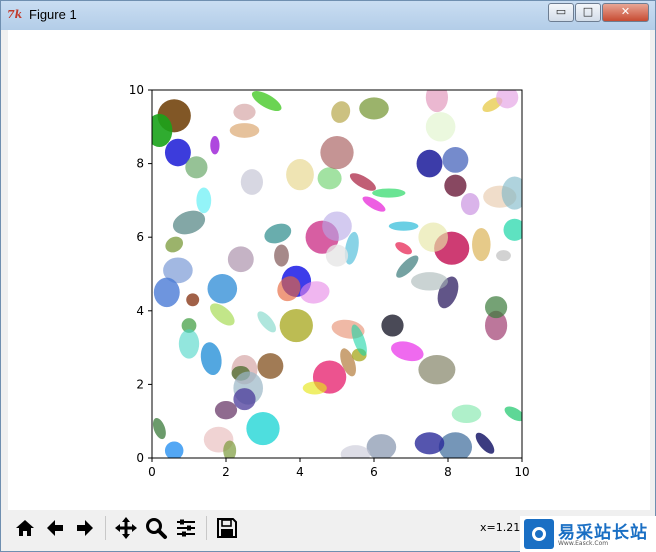 The height and width of the screenshot is (552, 656). What do you see at coordinates (583, 543) in the screenshot?
I see `watermark-subtitle: Www.Easck.Com` at bounding box center [583, 543].